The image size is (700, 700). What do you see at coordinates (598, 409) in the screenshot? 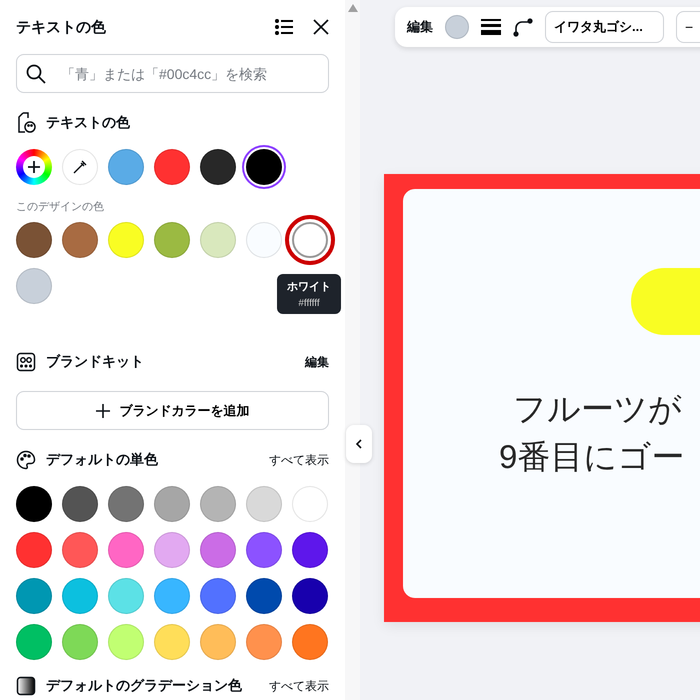
I see `heading-line: フルーツが` at bounding box center [598, 409].